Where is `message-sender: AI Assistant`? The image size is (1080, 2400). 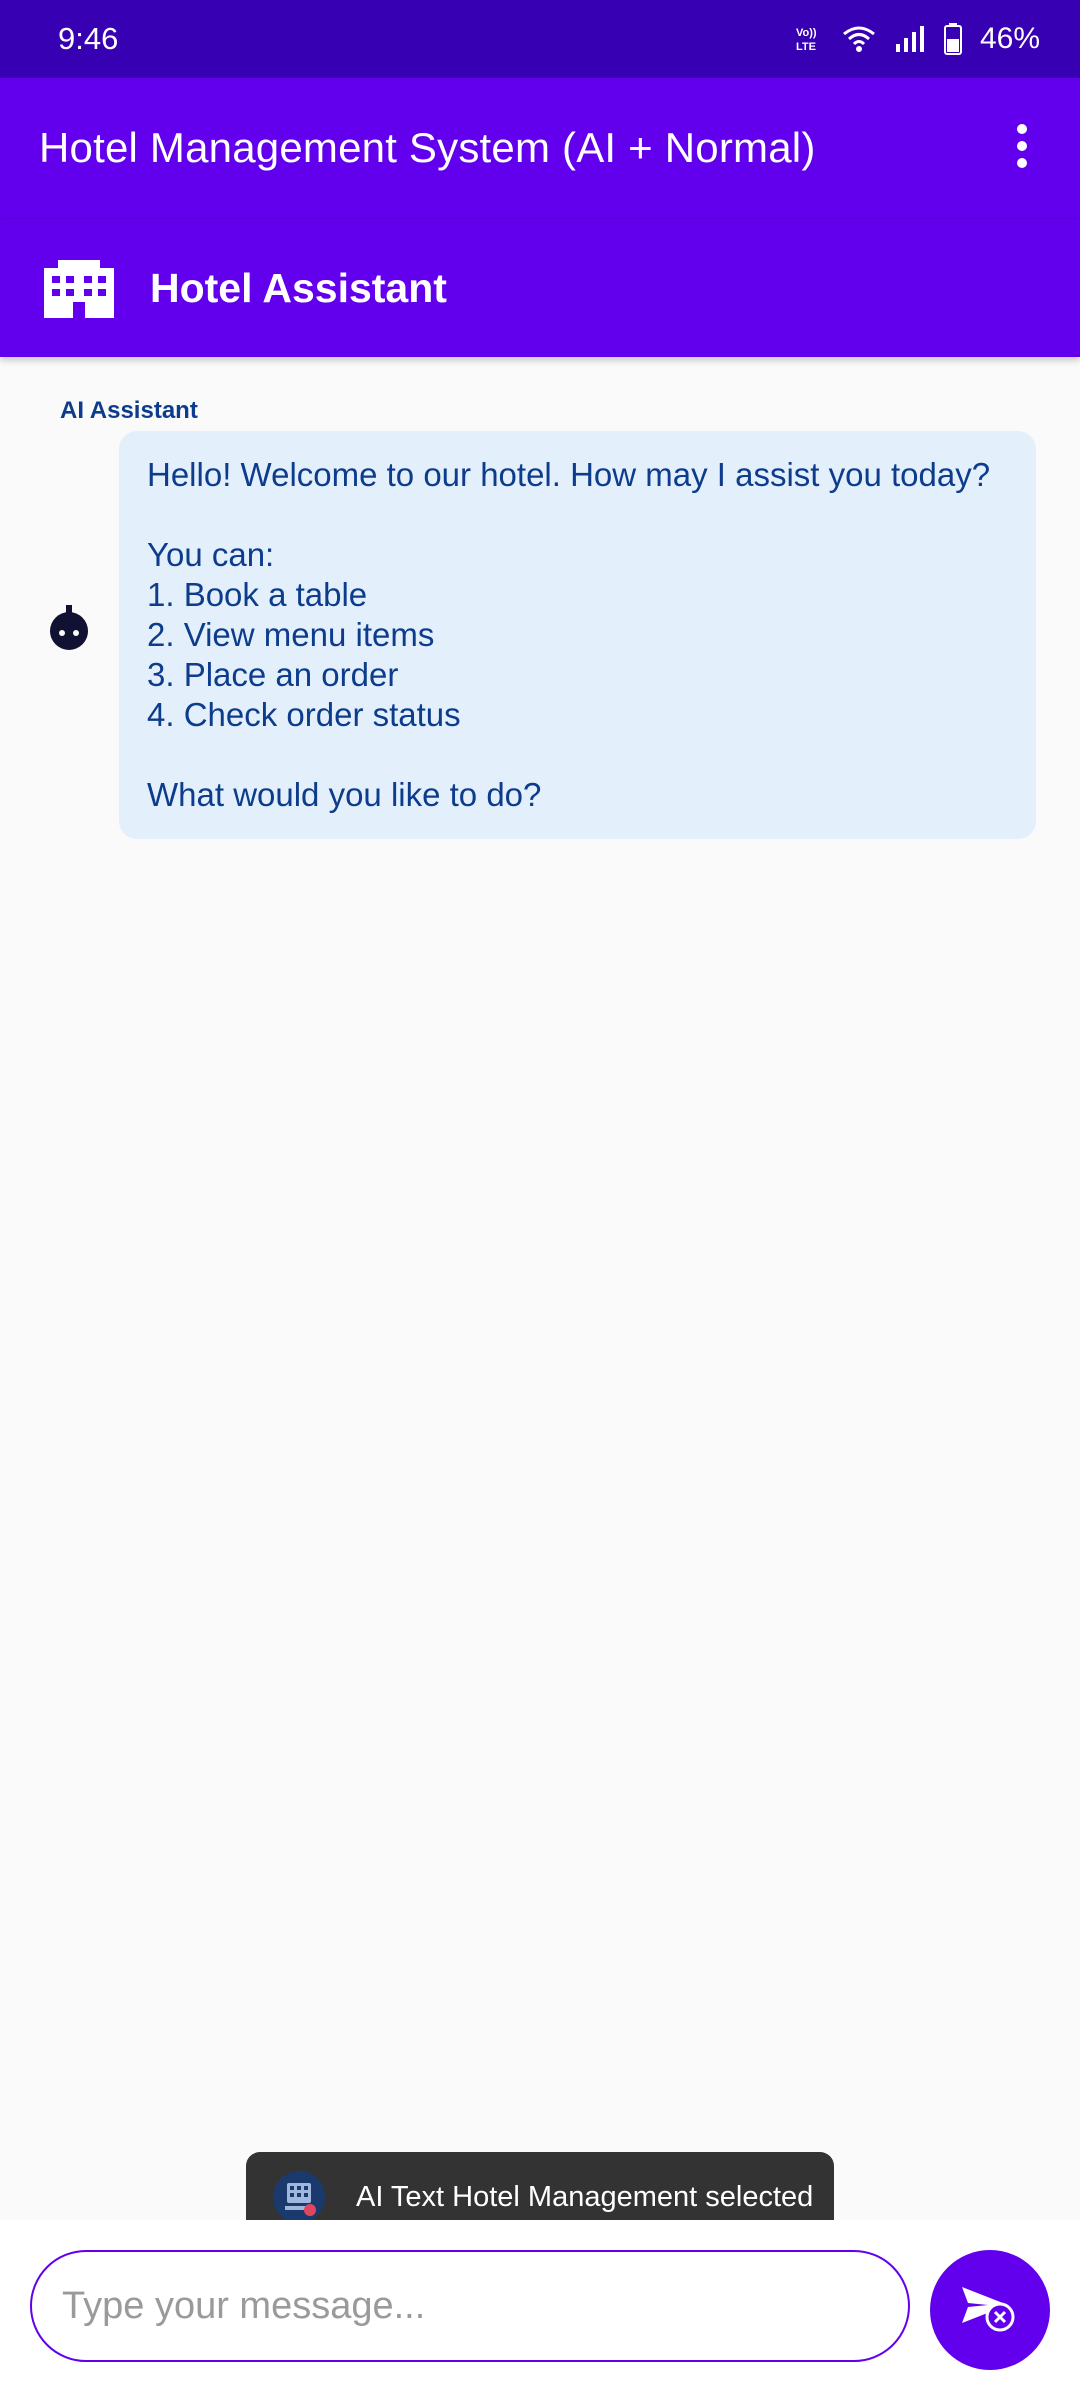 message-sender: AI Assistant is located at coordinates (129, 410).